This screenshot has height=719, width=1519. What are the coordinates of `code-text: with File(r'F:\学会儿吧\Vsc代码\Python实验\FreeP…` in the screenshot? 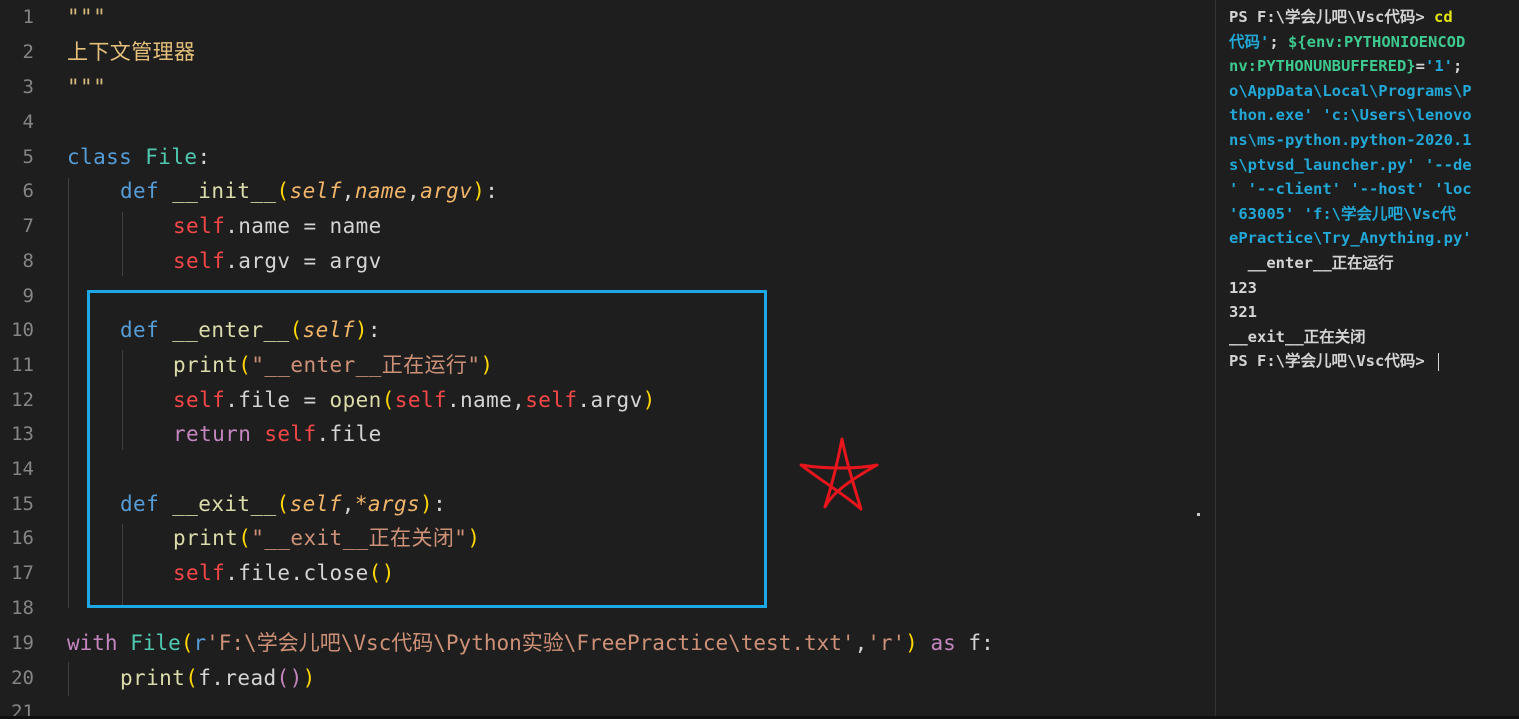 It's located at (530, 643).